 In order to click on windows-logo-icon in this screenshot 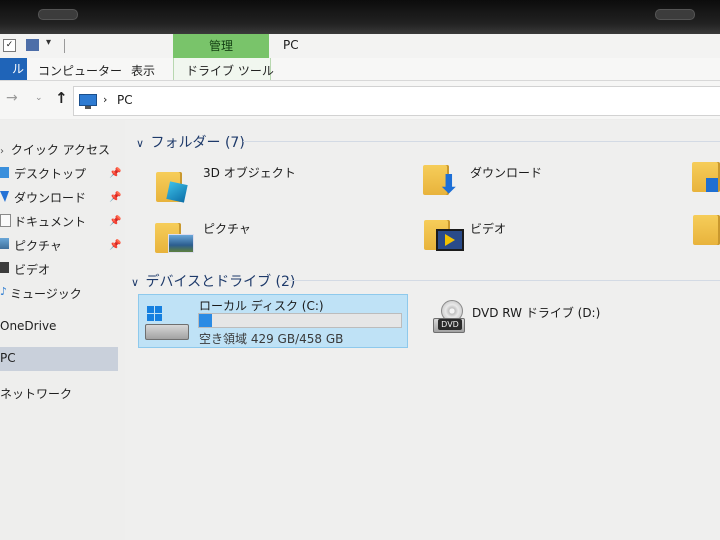, I will do `click(155, 314)`.